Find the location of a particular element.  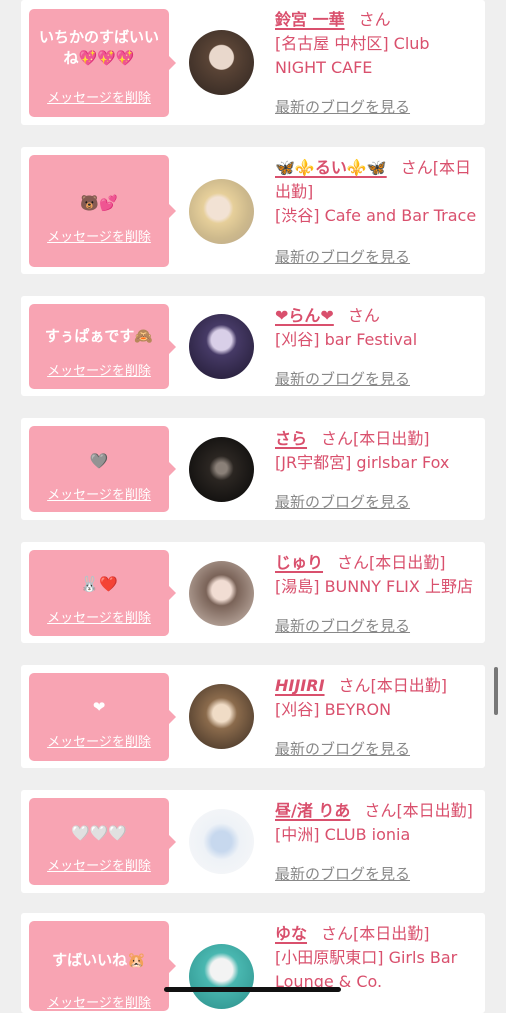

shop-name: [湯島] BUNNY FLIX 上野店 is located at coordinates (374, 586).